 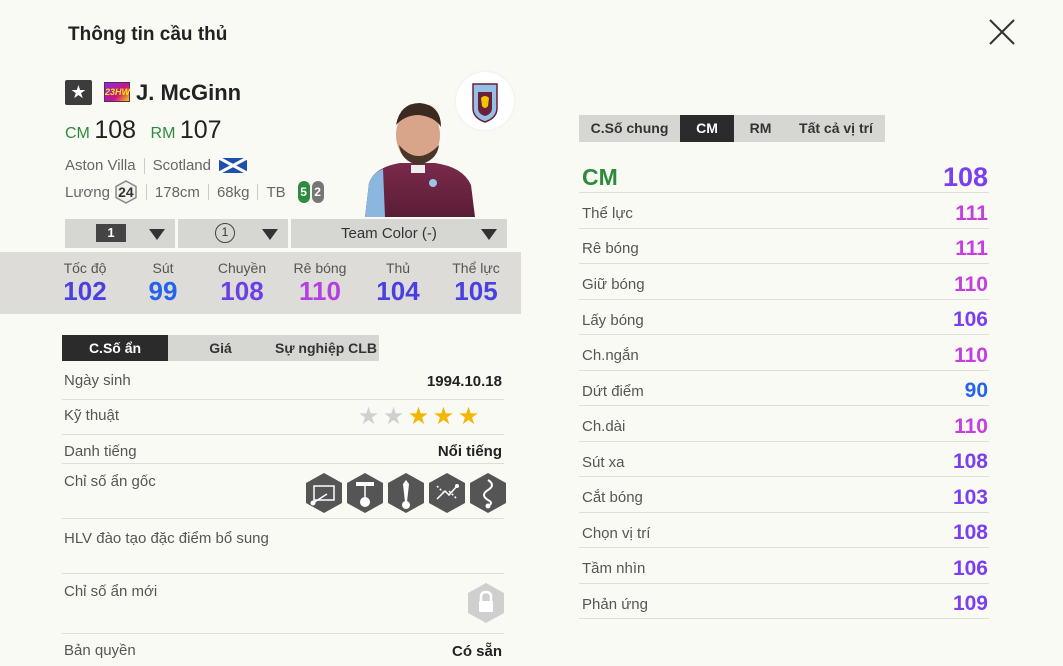 I want to click on primary-ovr: 108, so click(x=115, y=130).